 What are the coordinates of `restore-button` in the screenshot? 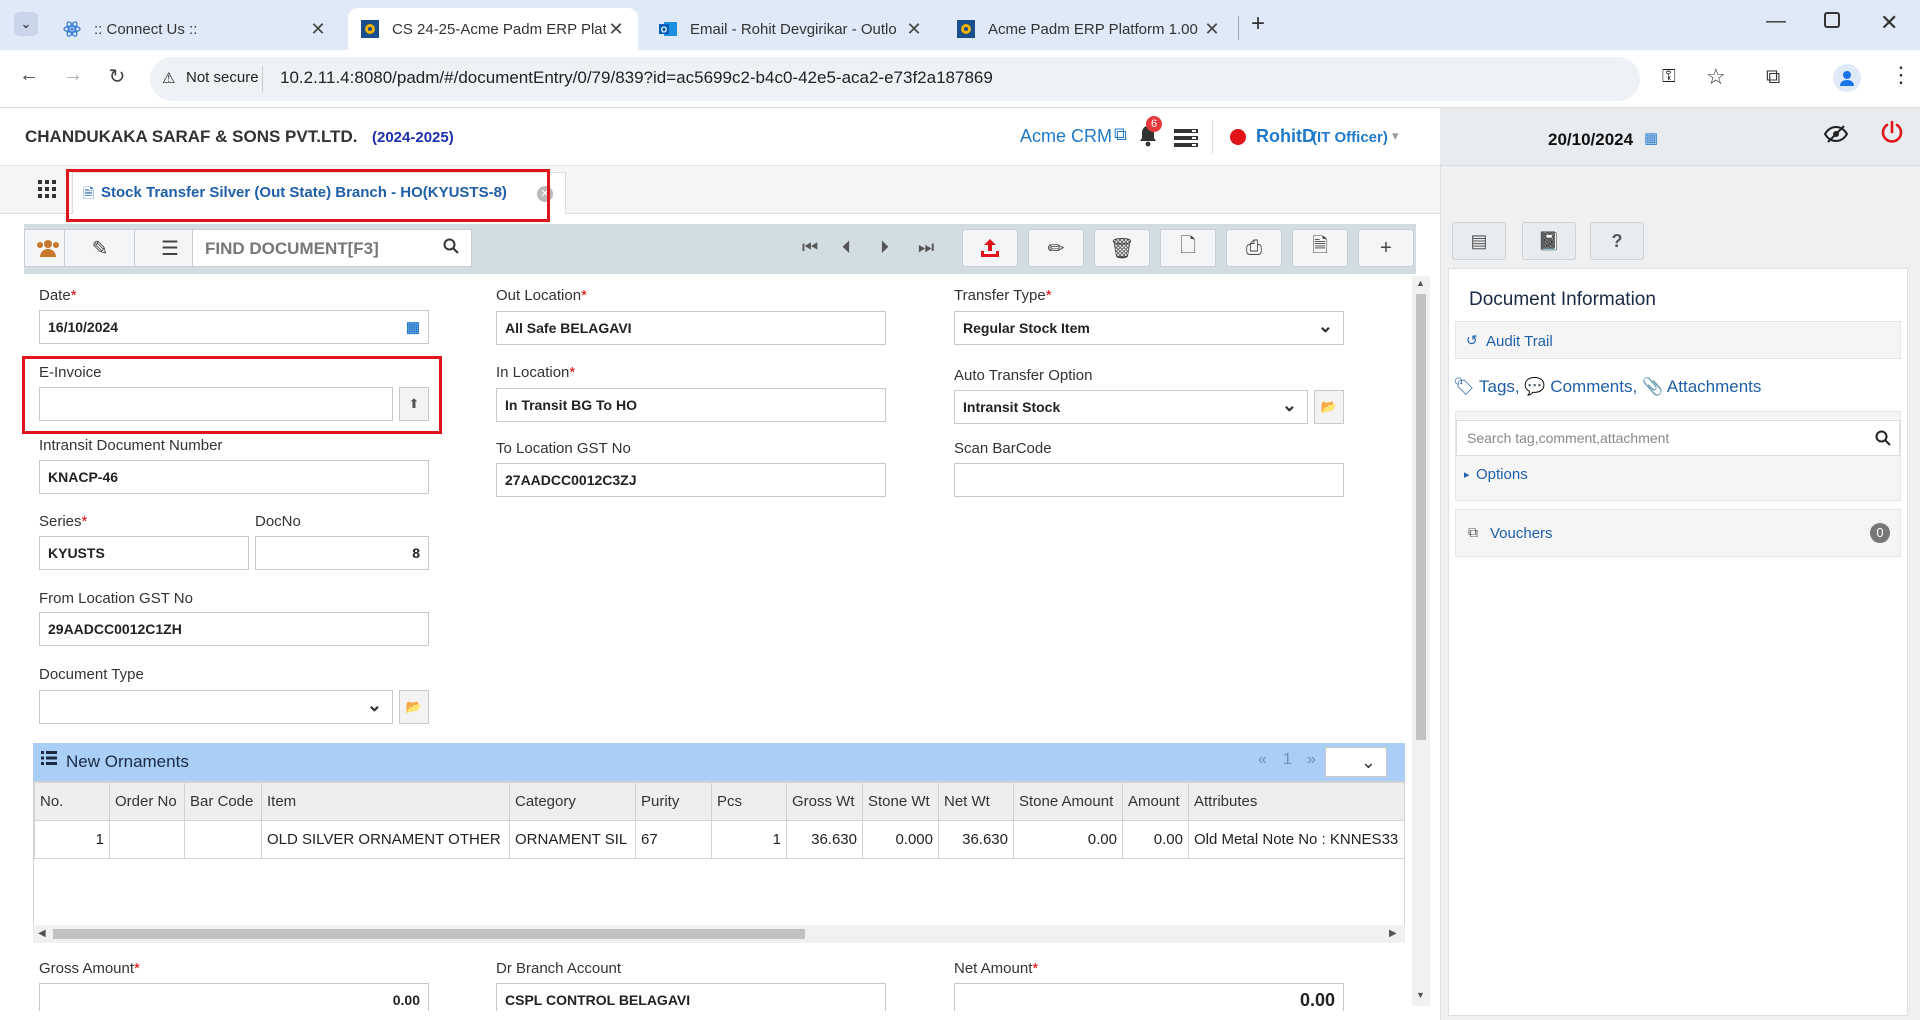 It's located at (1832, 20).